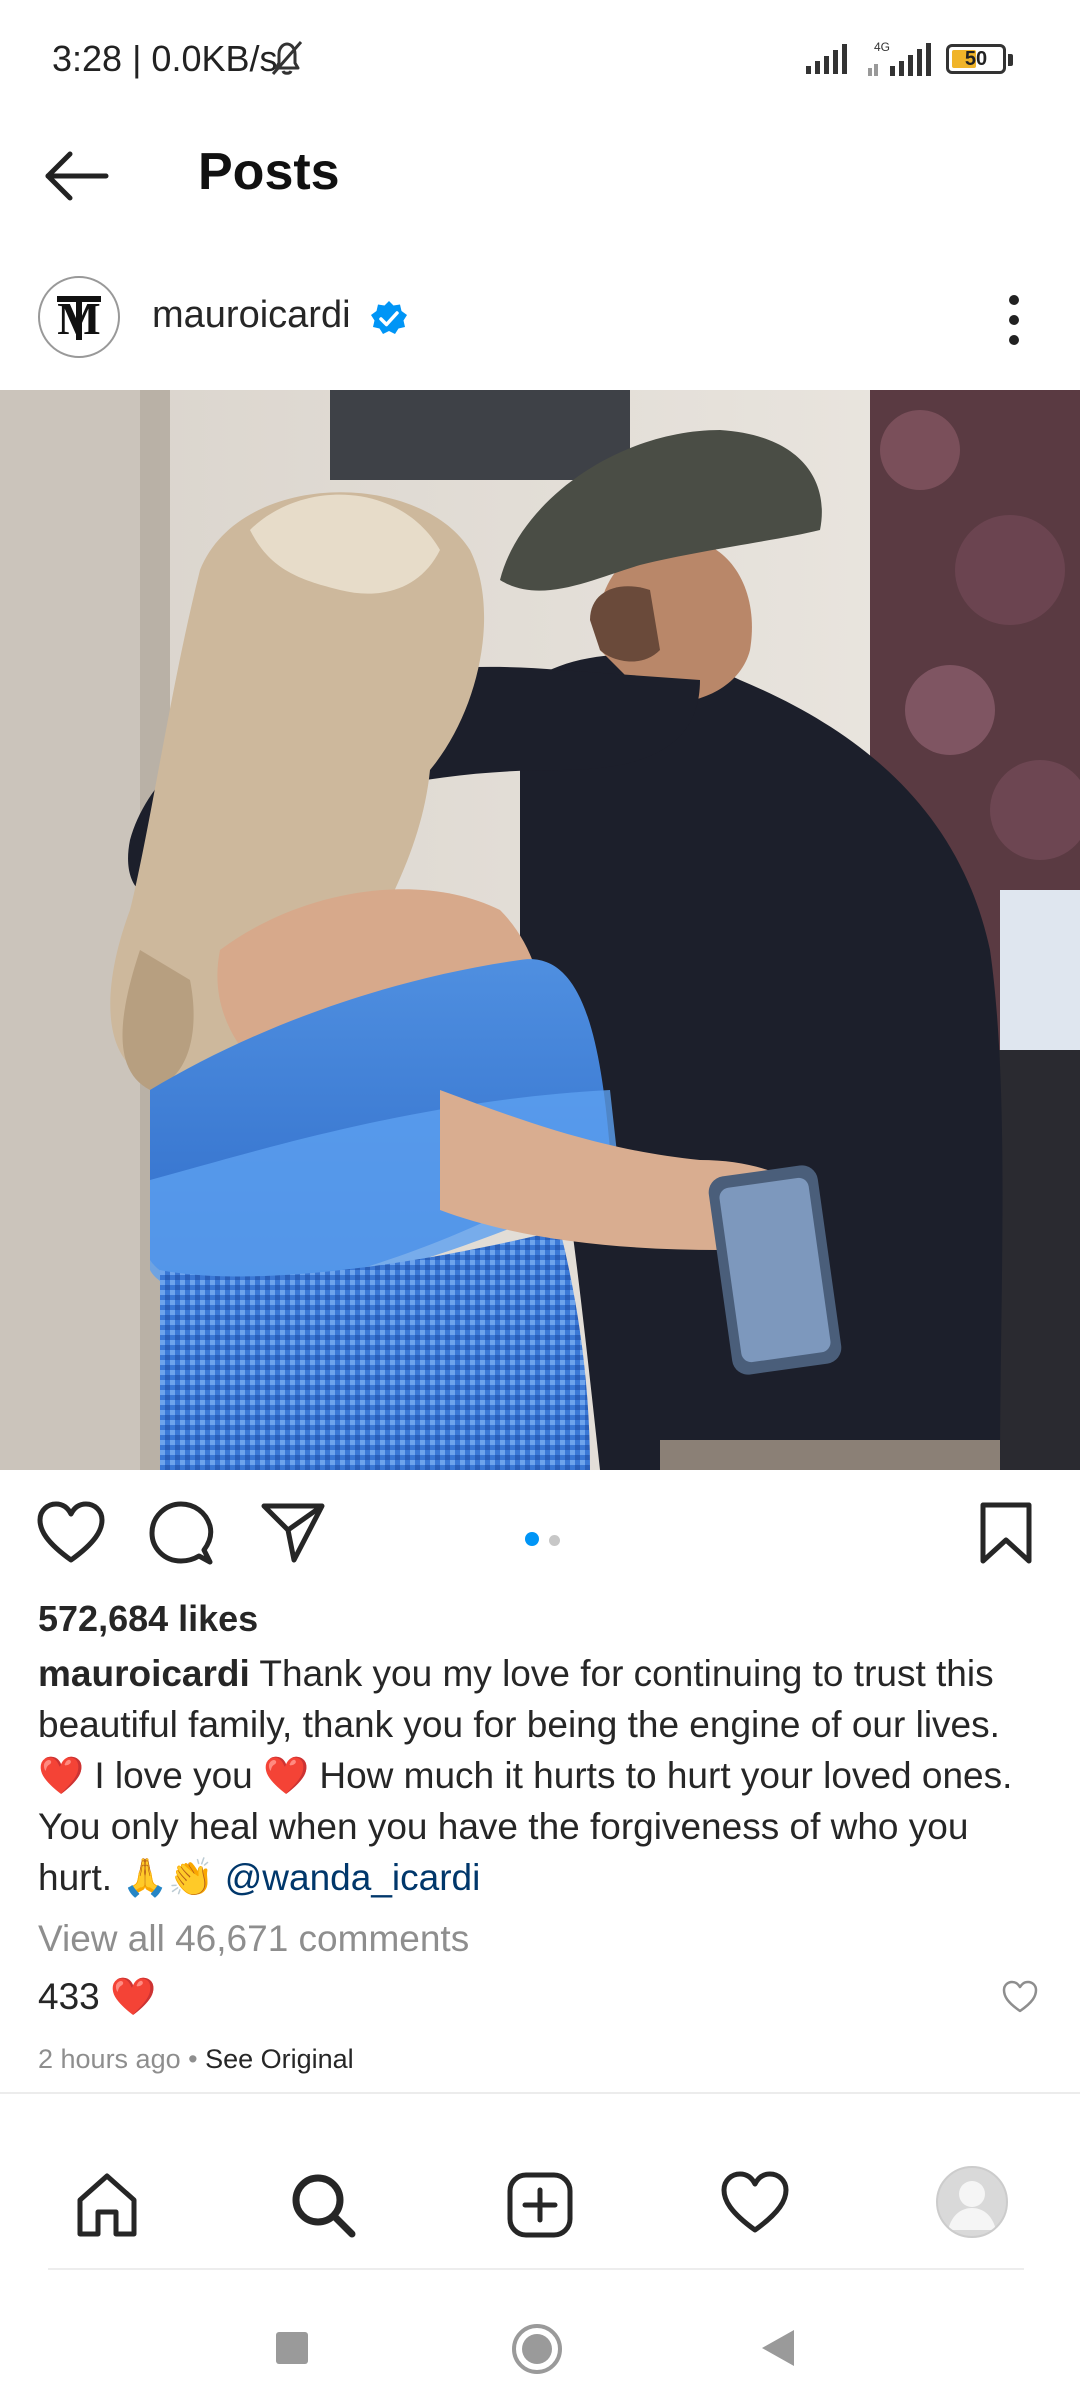  I want to click on nav-separator, so click(536, 2269).